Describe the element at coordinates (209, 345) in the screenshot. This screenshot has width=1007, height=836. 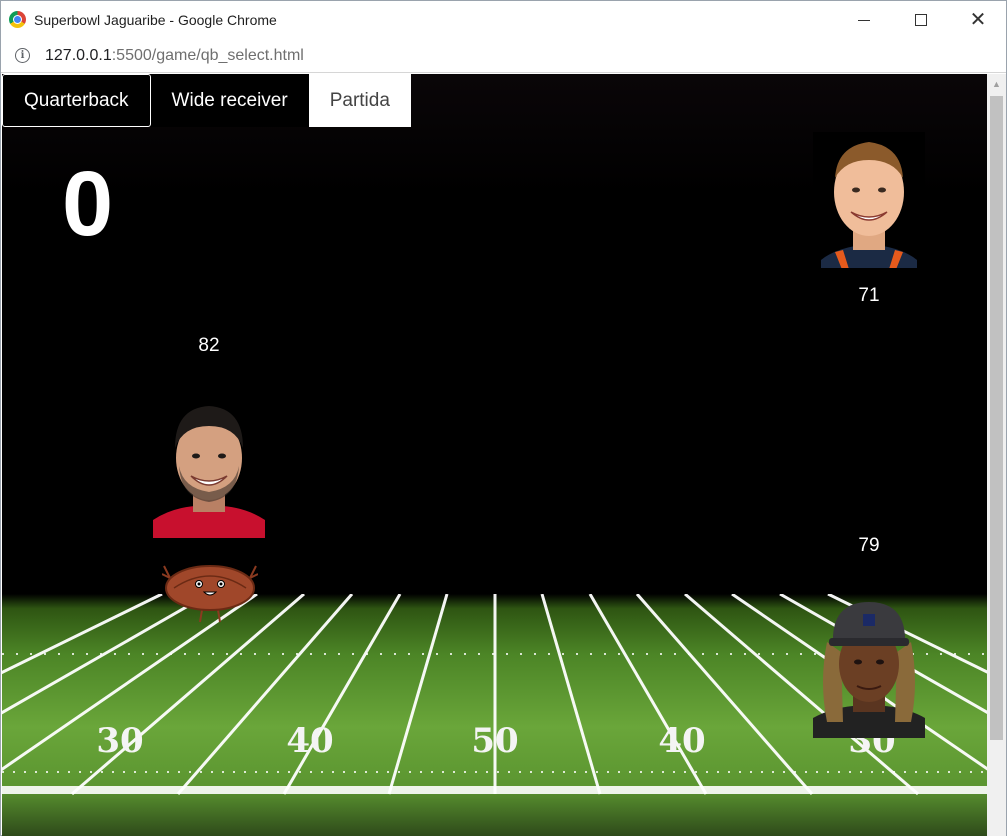
I see `player-rating: 82` at that location.